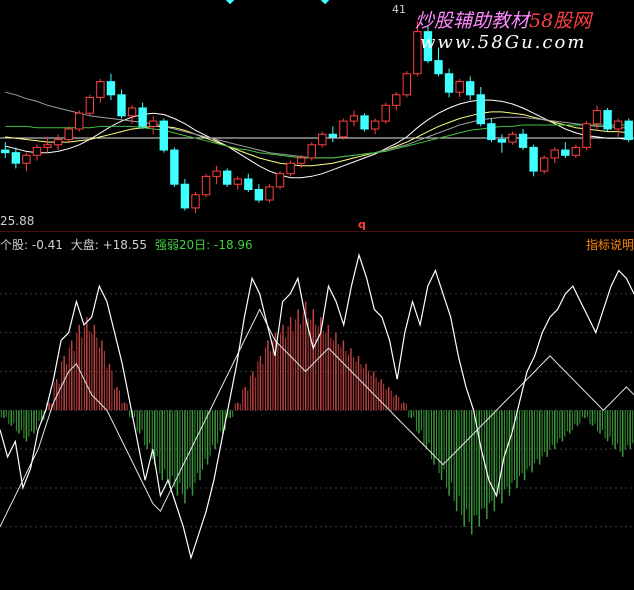  I want to click on stock-value-label: 个股: -0.41, so click(31, 245).